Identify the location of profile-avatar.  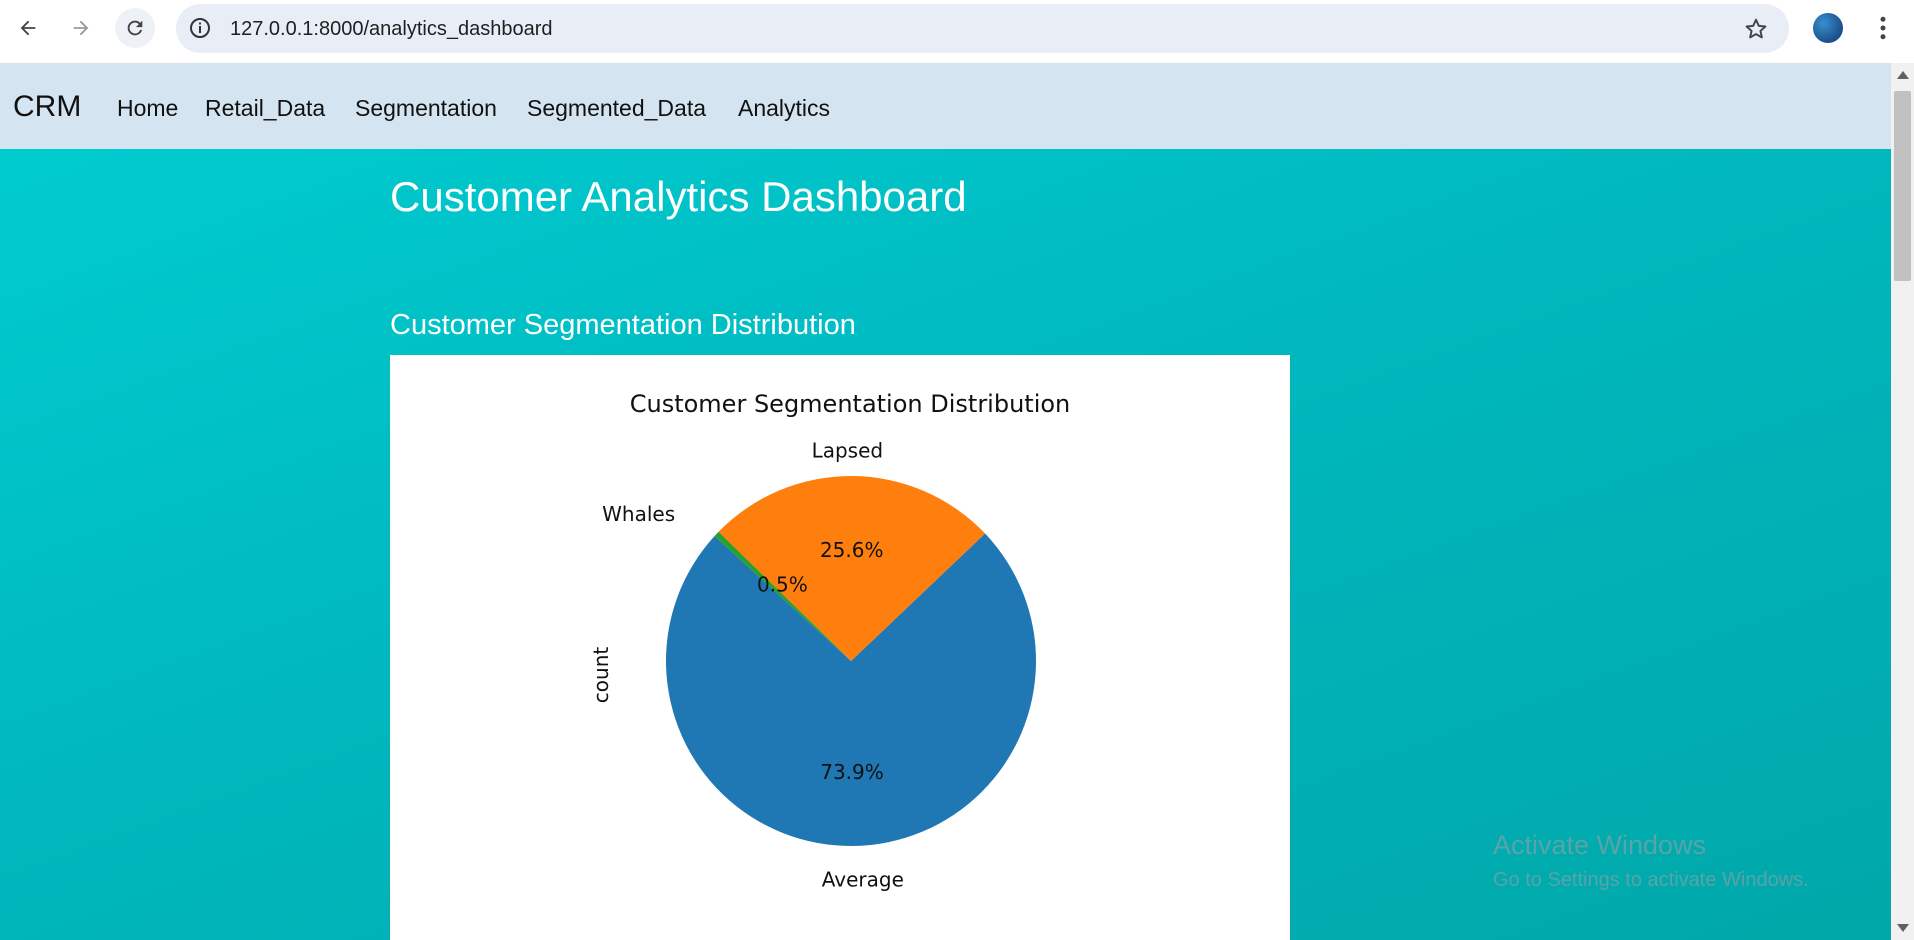
(1828, 28).